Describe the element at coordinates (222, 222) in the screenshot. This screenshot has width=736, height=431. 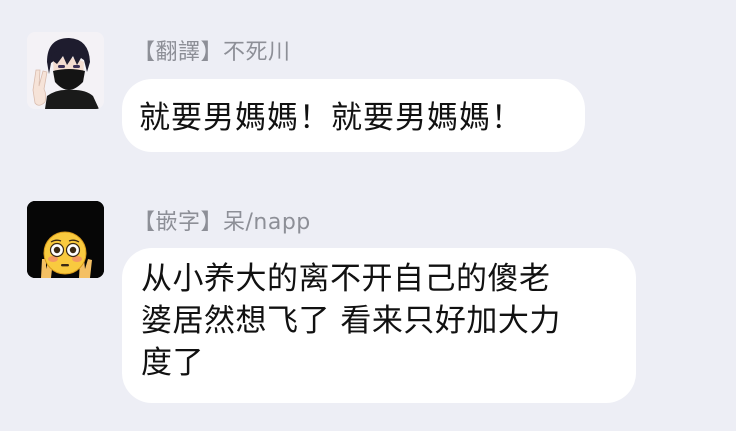
I see `sender-name: 【嵌字】呆/napp` at that location.